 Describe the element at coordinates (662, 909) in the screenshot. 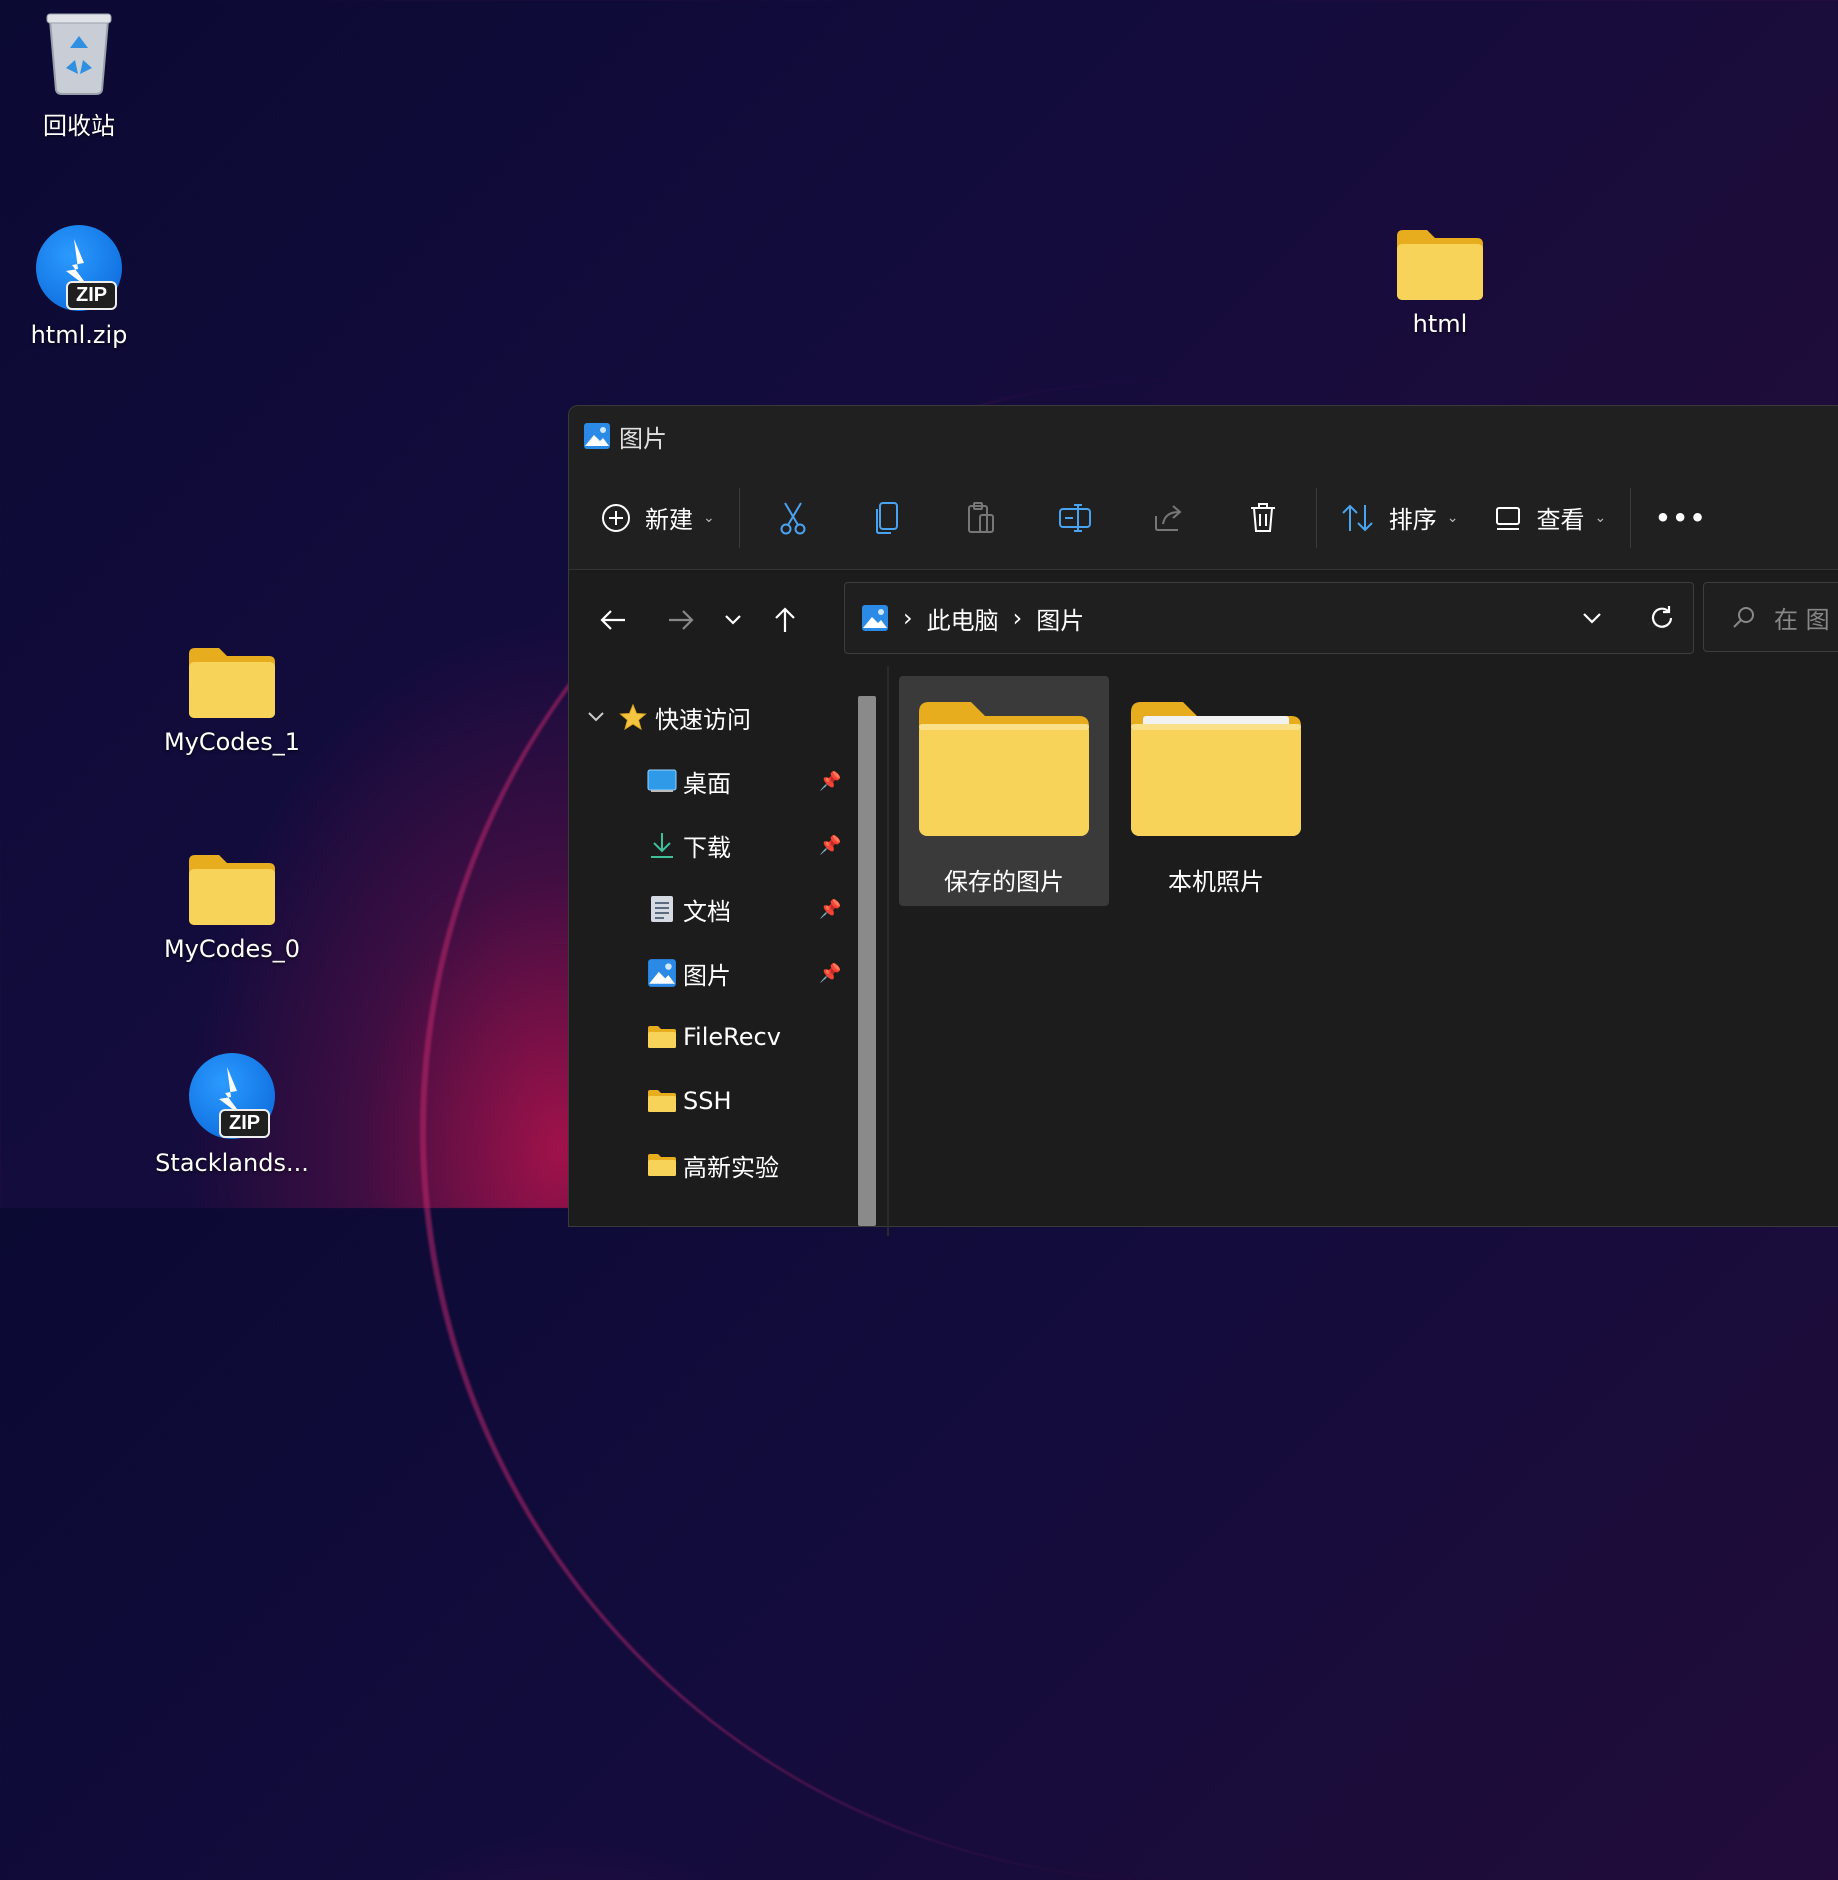

I see `document-icon` at that location.